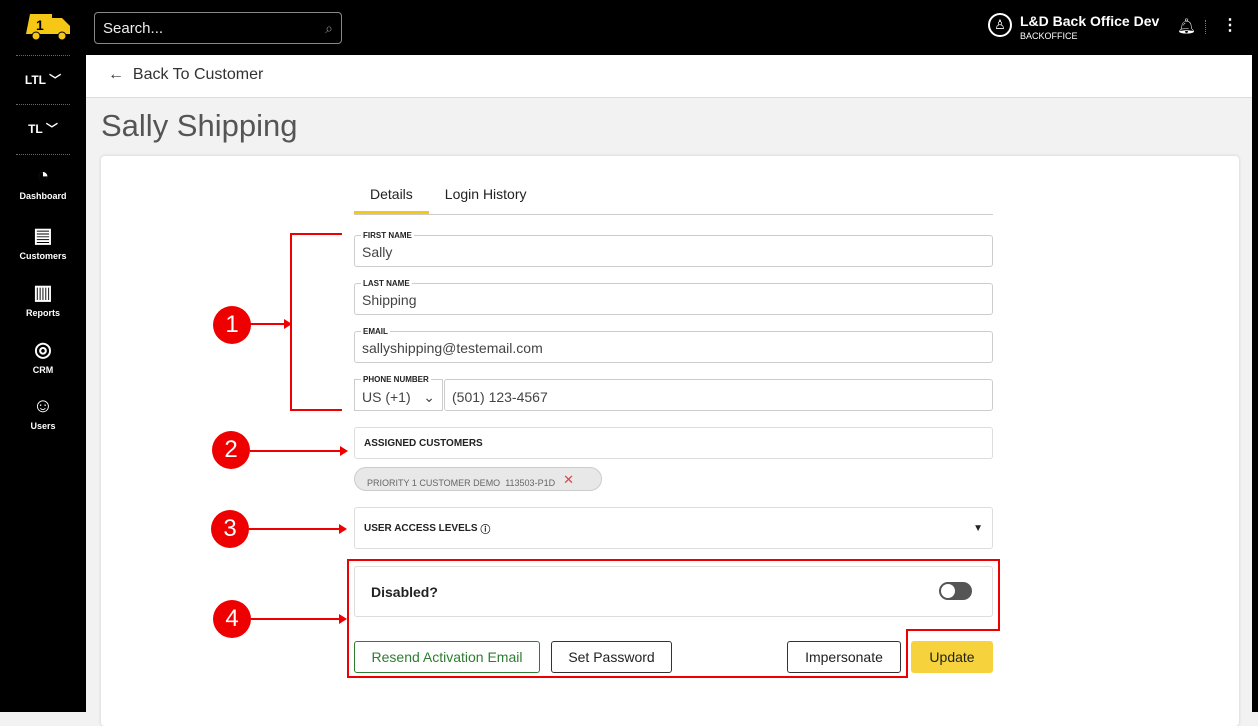 Image resolution: width=1258 pixels, height=726 pixels. I want to click on sidebar-item-label: Dashboard, so click(43, 196).